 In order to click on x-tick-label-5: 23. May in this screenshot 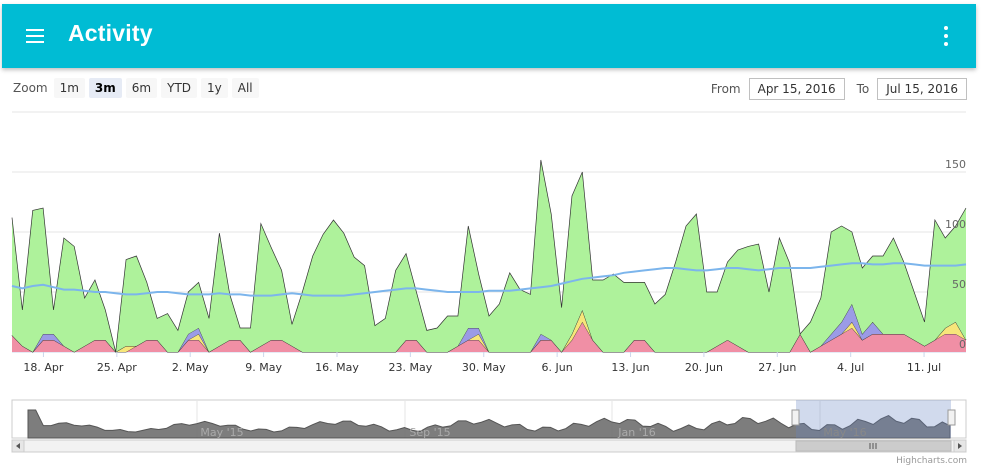, I will do `click(411, 367)`.